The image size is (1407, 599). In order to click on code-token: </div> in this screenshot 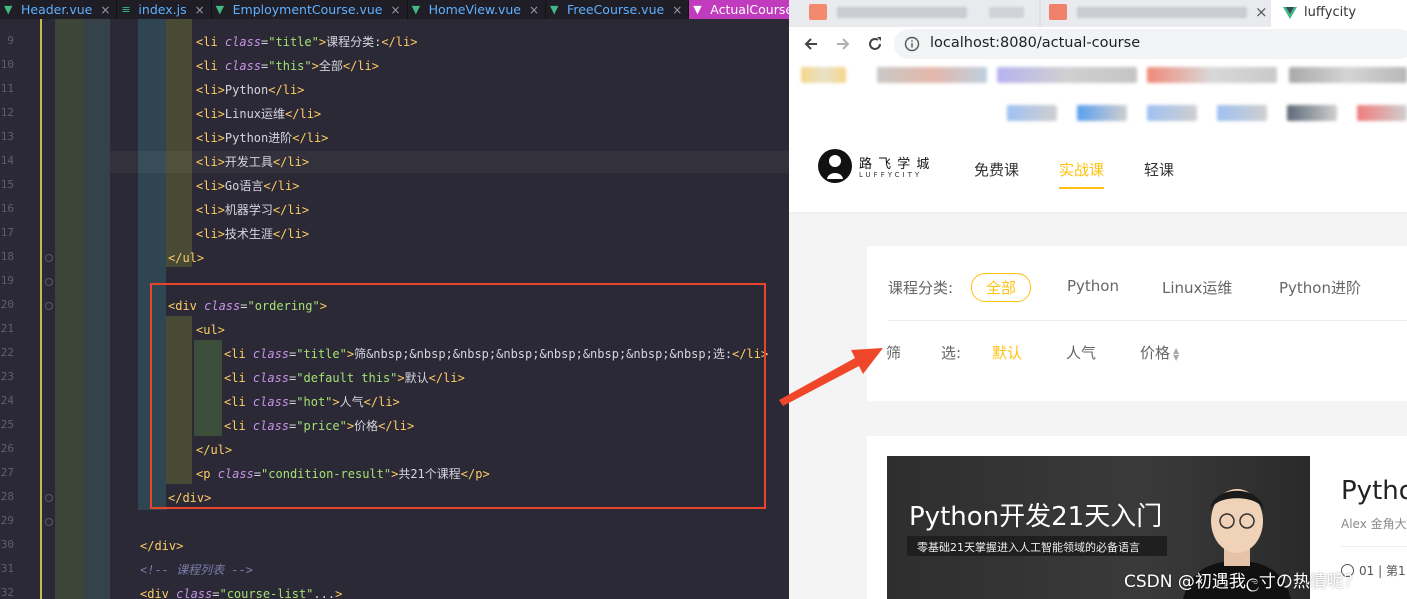, I will do `click(162, 546)`.